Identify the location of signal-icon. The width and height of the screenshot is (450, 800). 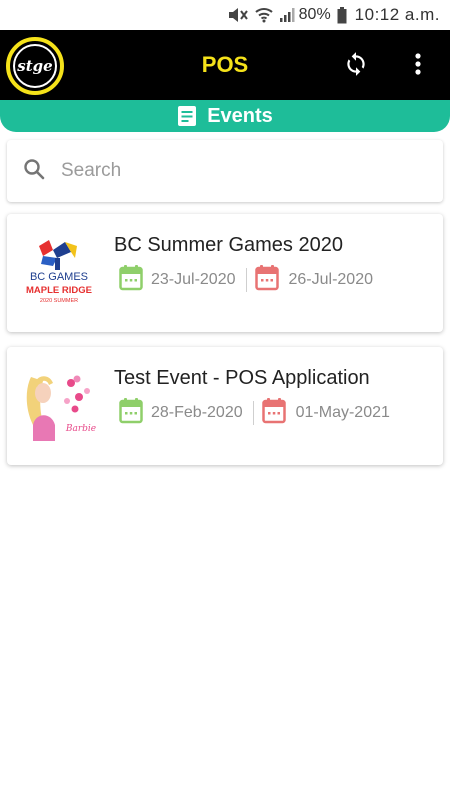
(287, 15).